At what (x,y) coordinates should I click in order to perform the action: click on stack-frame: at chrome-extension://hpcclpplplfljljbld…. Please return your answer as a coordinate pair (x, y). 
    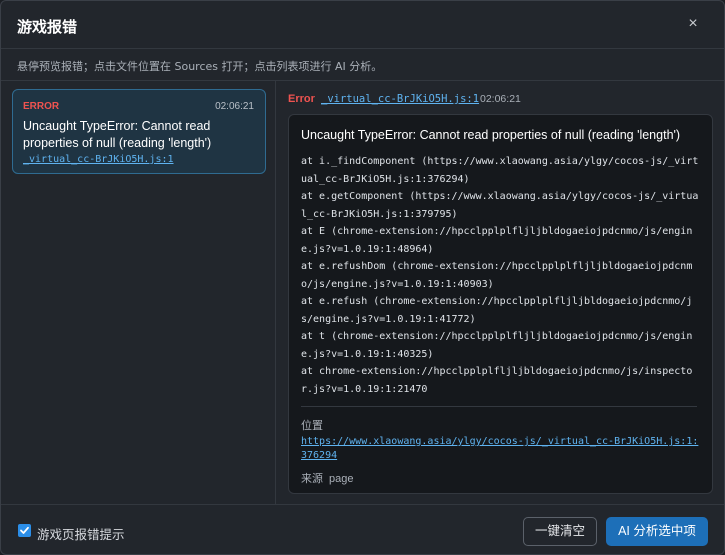
    Looking at the image, I should click on (497, 380).